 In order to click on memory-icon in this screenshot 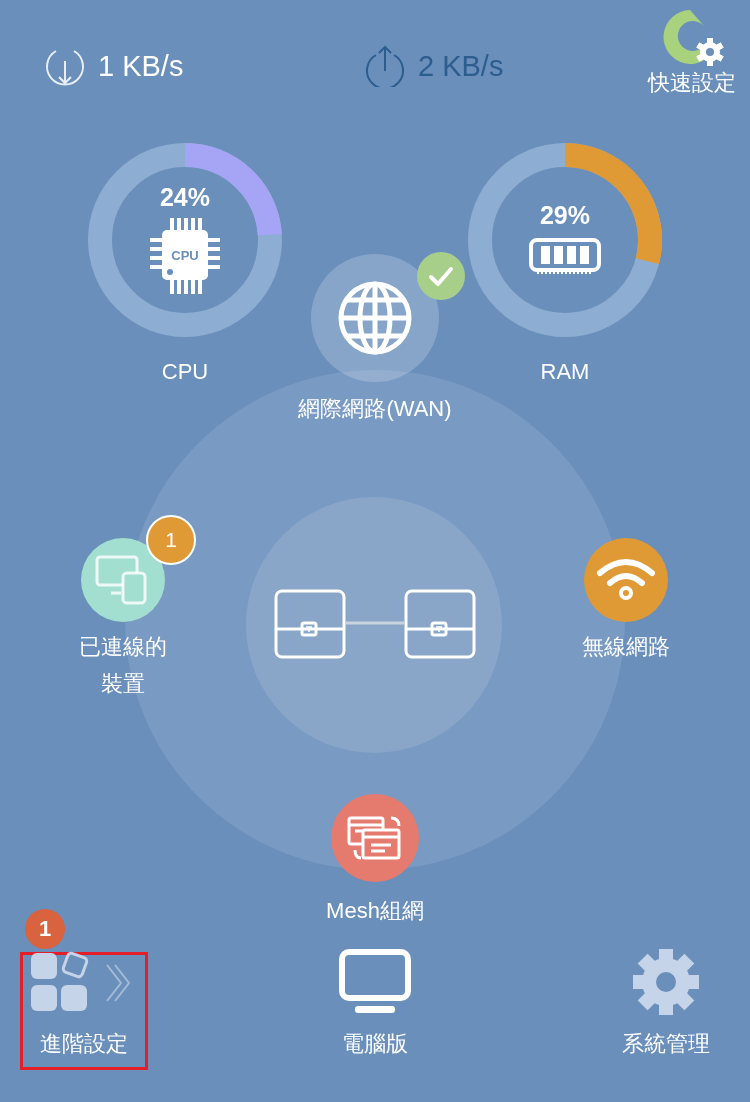, I will do `click(565, 255)`.